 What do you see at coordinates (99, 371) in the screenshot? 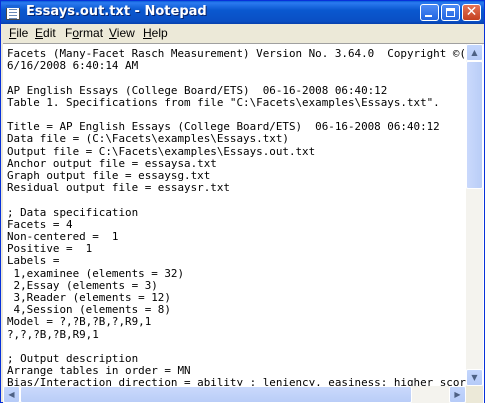
I see `text-line: Arrange tables in order = MN` at bounding box center [99, 371].